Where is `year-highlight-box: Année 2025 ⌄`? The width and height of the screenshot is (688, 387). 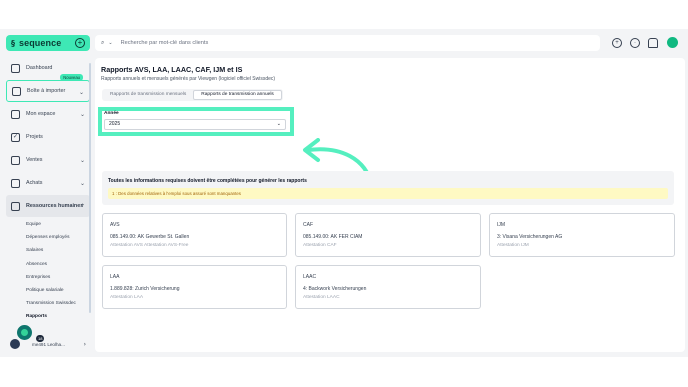
year-highlight-box: Année 2025 ⌄ is located at coordinates (196, 121).